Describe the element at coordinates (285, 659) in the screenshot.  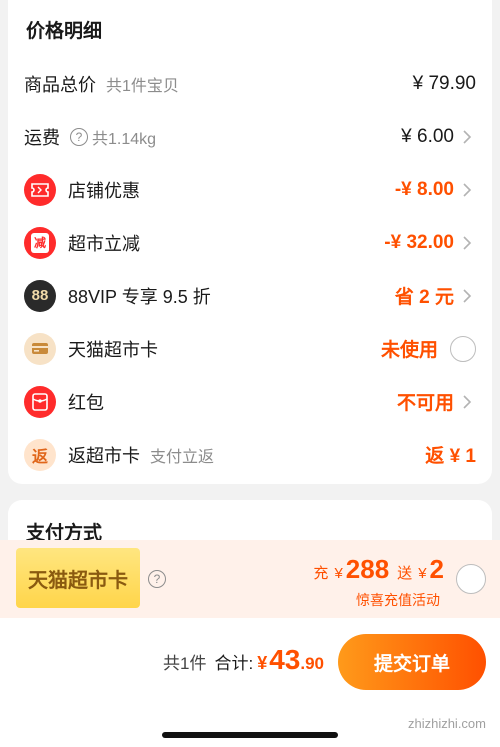
I see `total-integer: 43` at that location.